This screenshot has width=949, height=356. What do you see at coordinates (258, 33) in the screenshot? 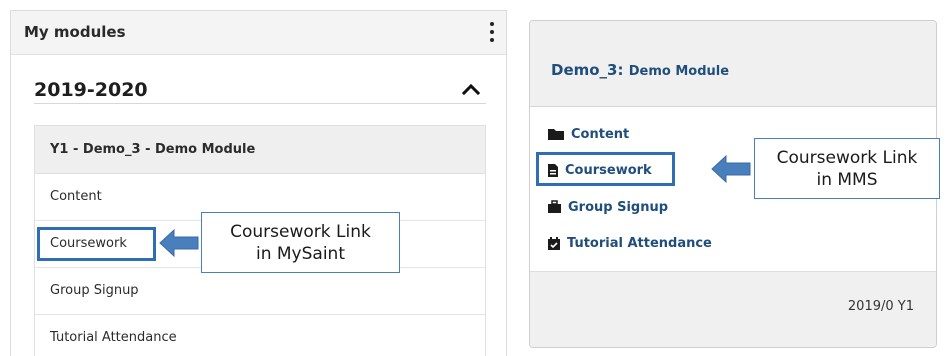
I see `panel-header: My modules` at bounding box center [258, 33].